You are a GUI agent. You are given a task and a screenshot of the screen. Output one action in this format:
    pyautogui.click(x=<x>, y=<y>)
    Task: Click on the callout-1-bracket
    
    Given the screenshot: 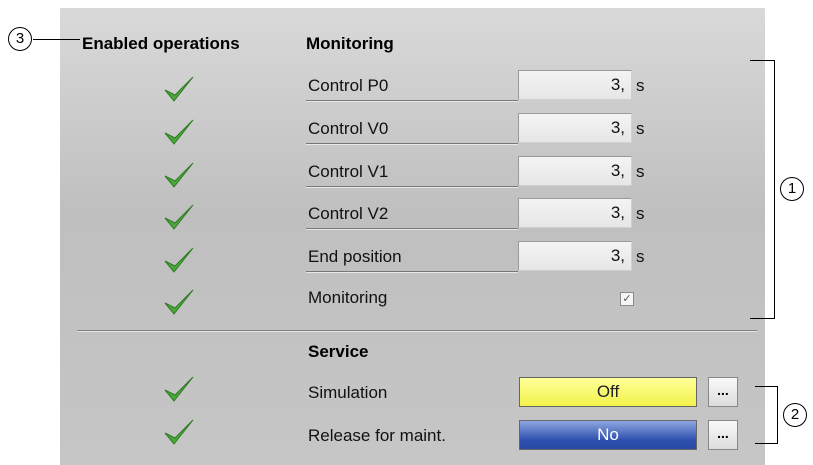 What is the action you would take?
    pyautogui.click(x=762, y=189)
    